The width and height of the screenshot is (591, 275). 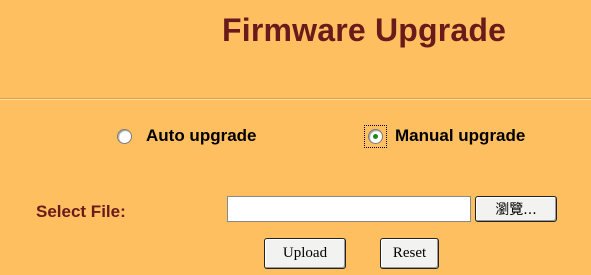 I want to click on manual-upgrade-focus-ring, so click(x=375, y=136).